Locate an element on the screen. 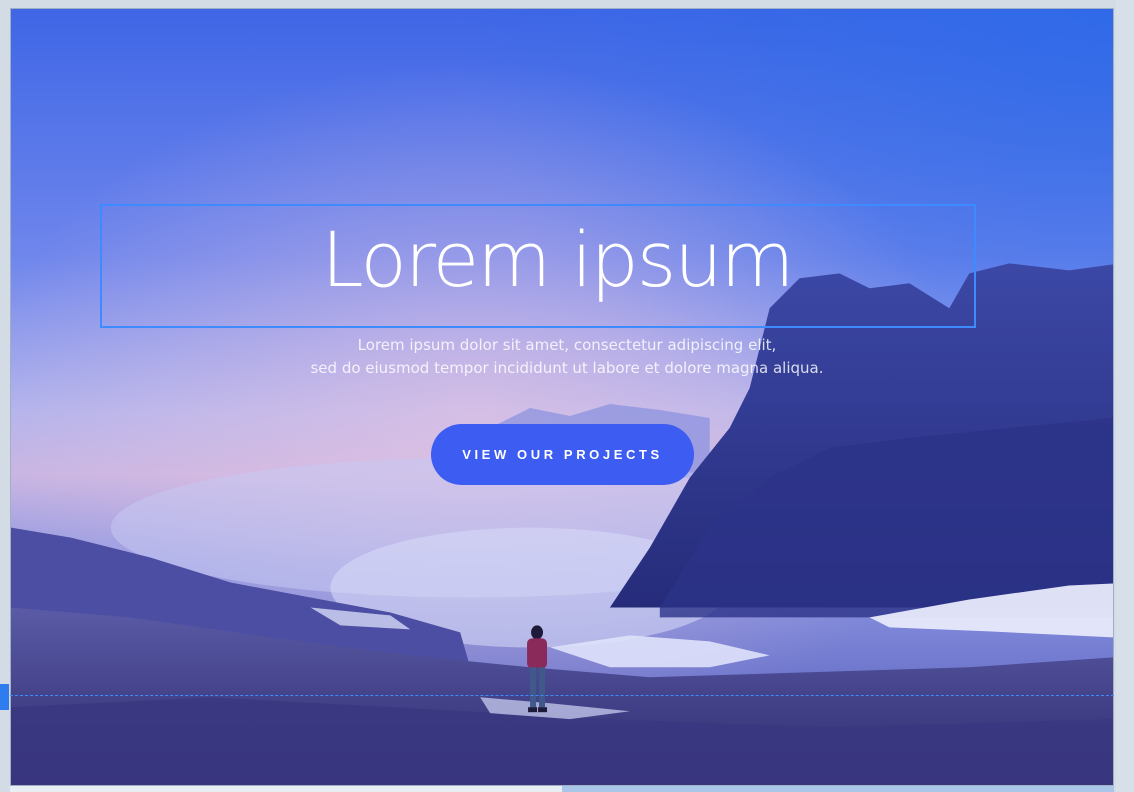 Image resolution: width=1134 pixels, height=792 pixels. view-our-projects-button: VIEW OUR PROJECTS is located at coordinates (562, 454).